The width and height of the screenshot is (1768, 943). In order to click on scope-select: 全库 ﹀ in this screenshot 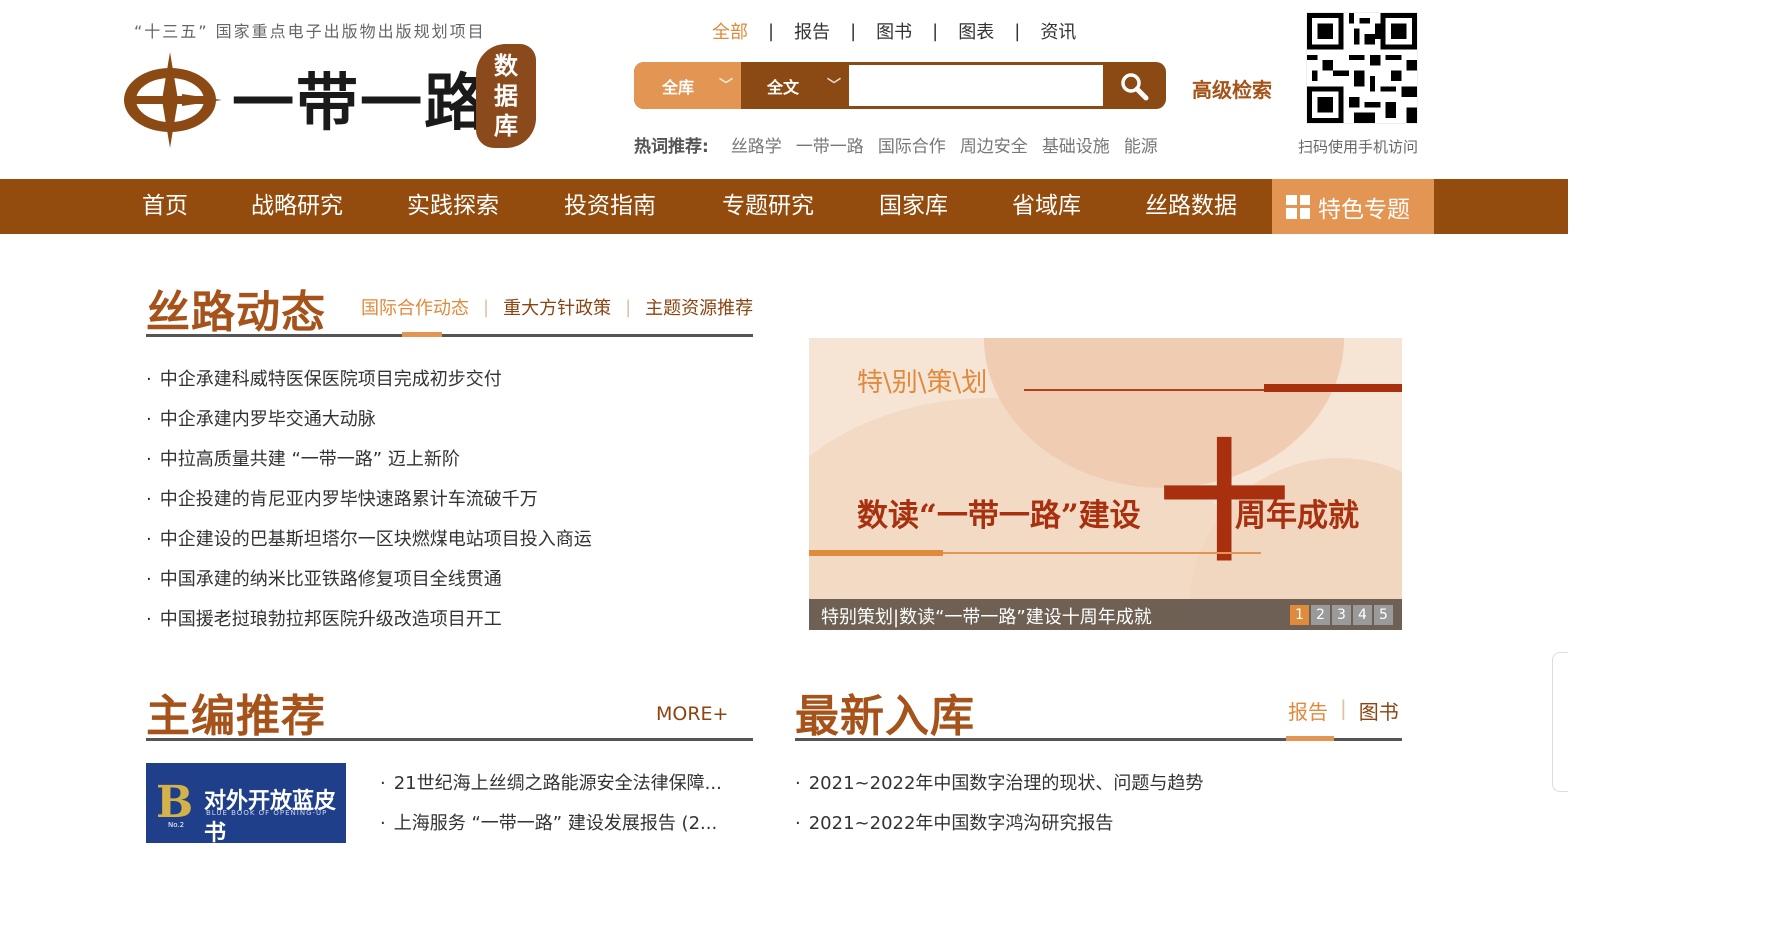, I will do `click(687, 85)`.